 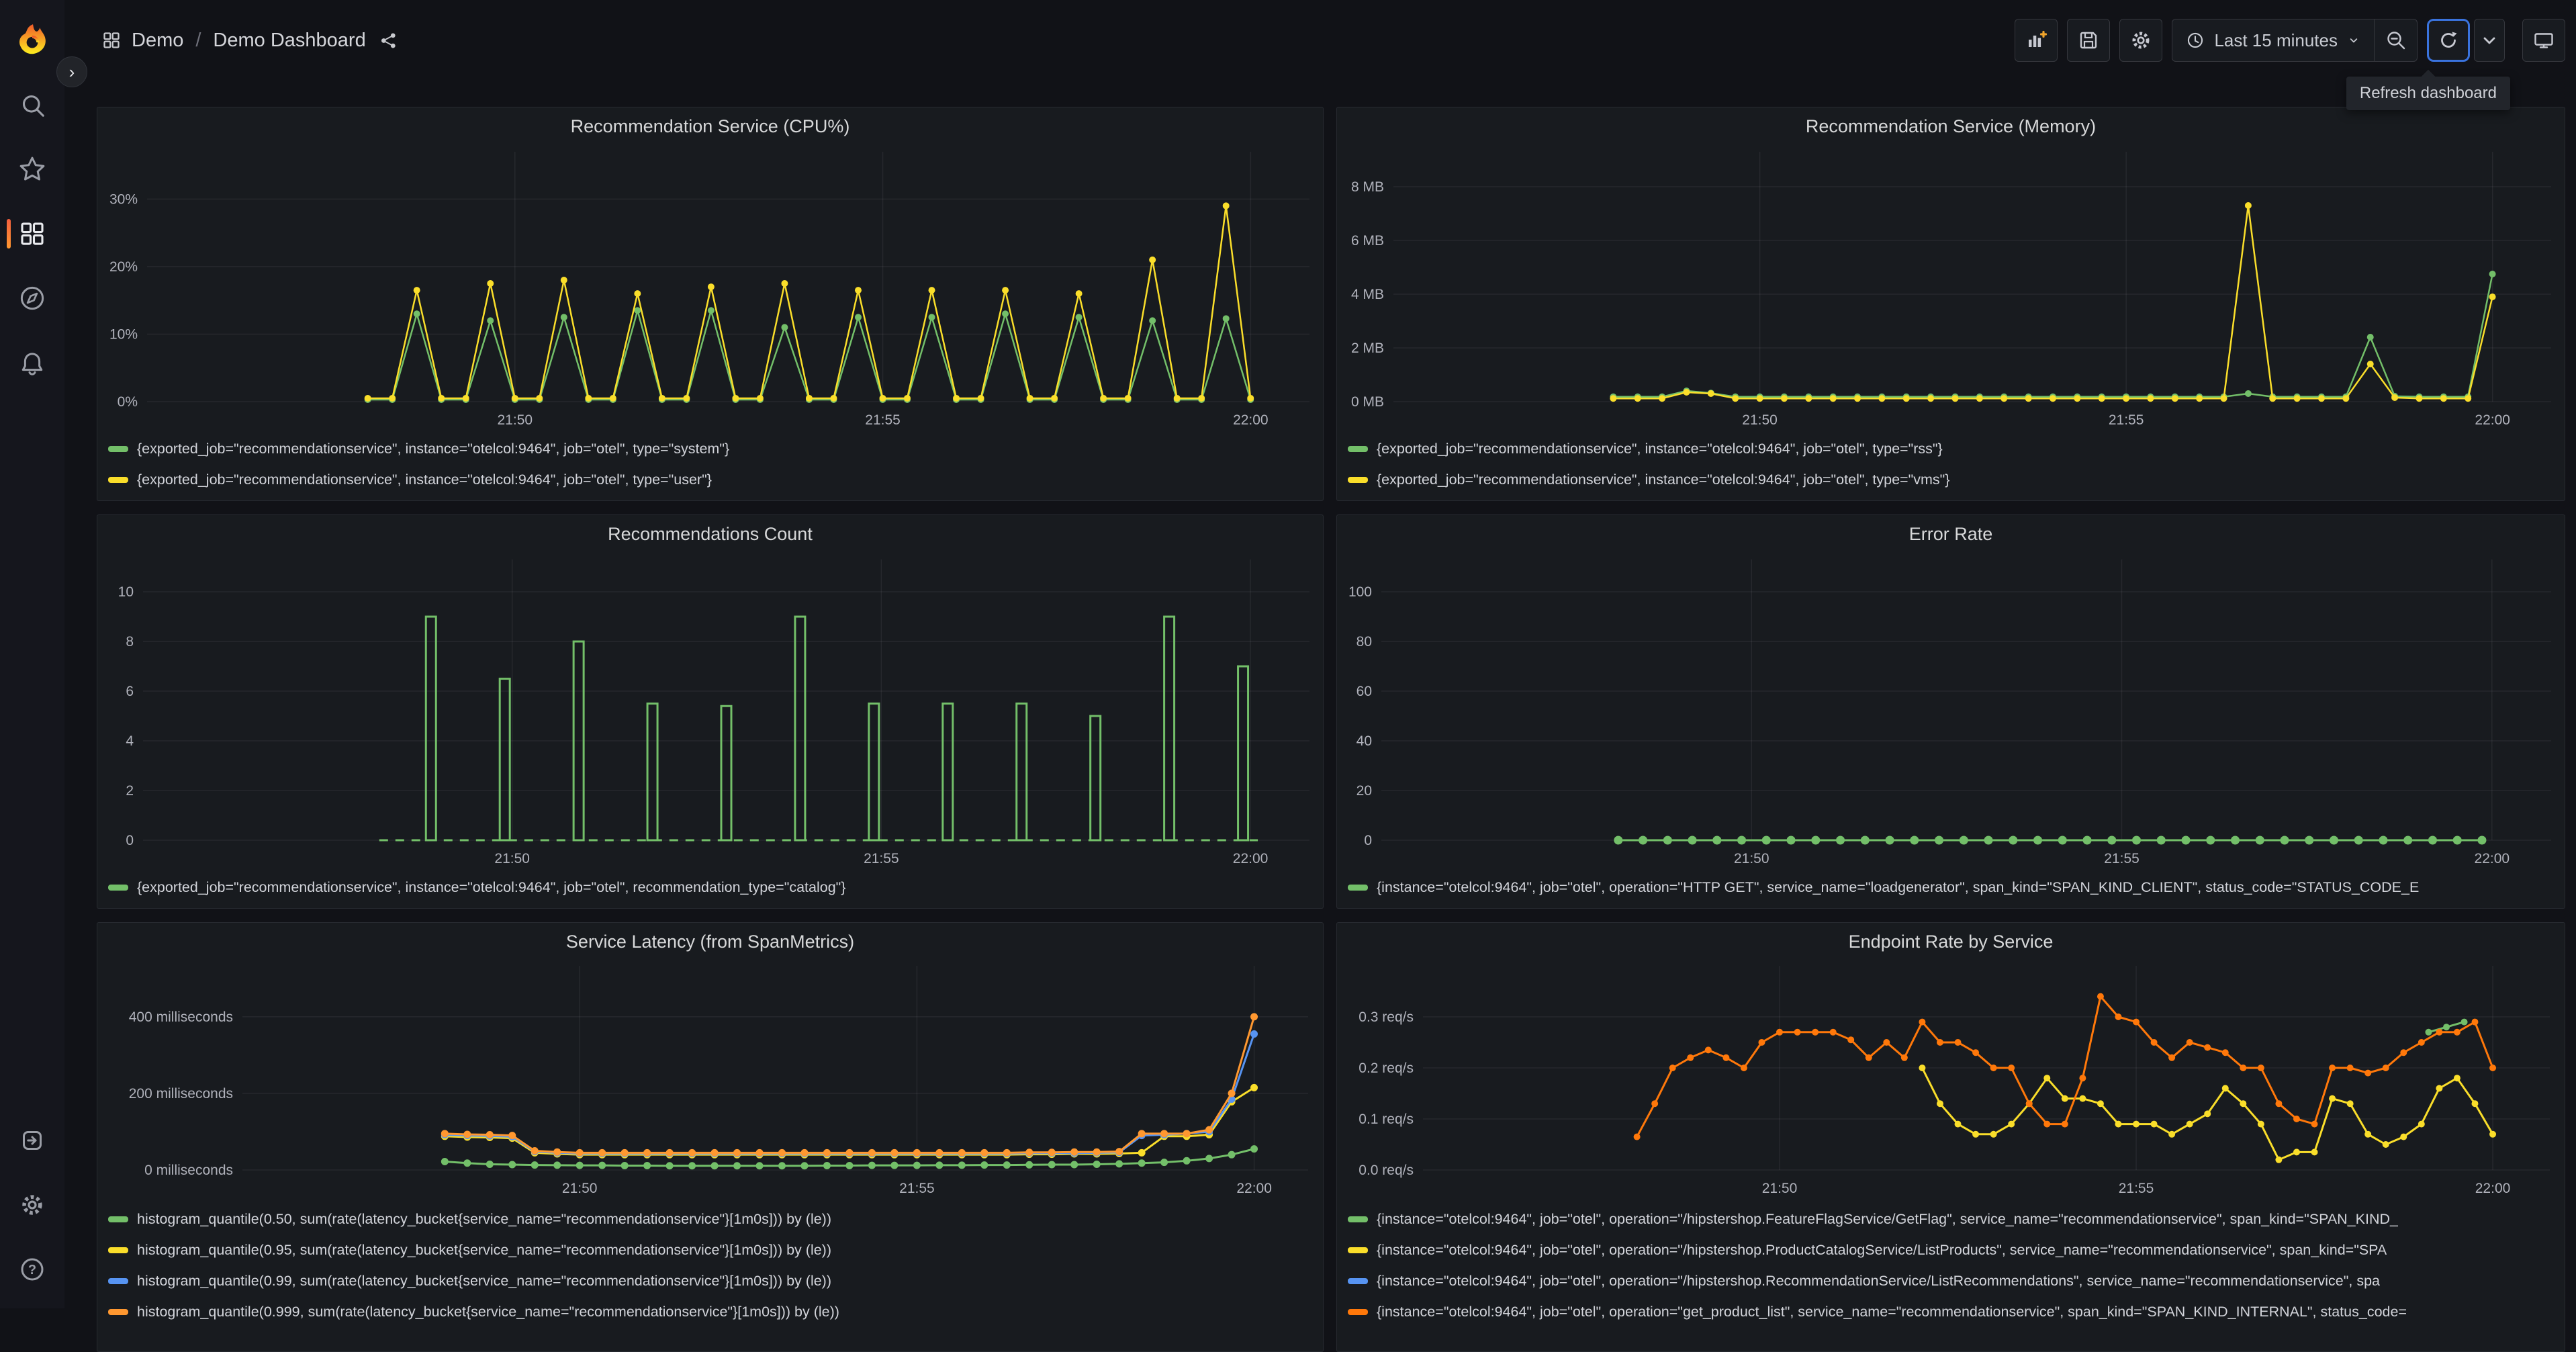 I want to click on cpu-chart: 0% 10% 20% 30% 21:50 21:55 22:00, so click(x=710, y=288).